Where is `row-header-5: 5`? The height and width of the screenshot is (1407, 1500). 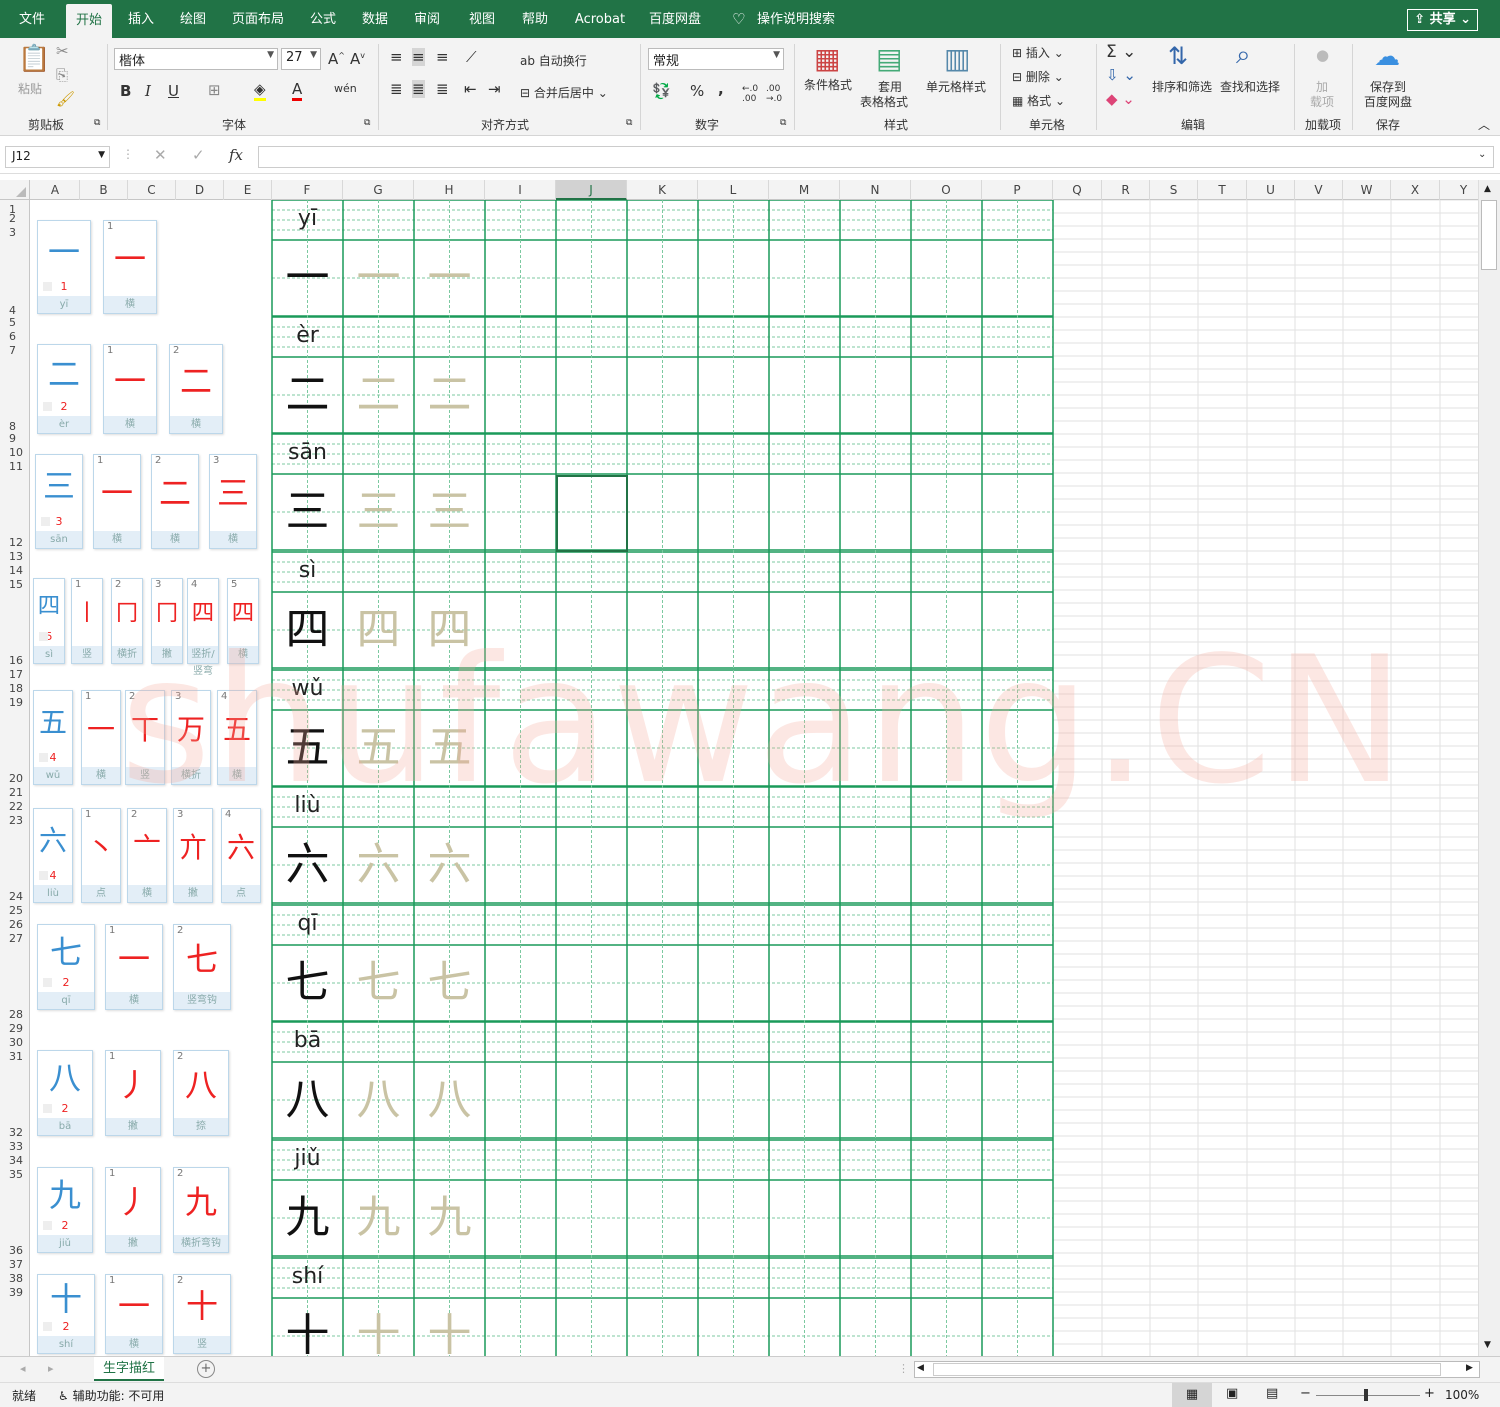
row-header-5: 5 is located at coordinates (15, 322).